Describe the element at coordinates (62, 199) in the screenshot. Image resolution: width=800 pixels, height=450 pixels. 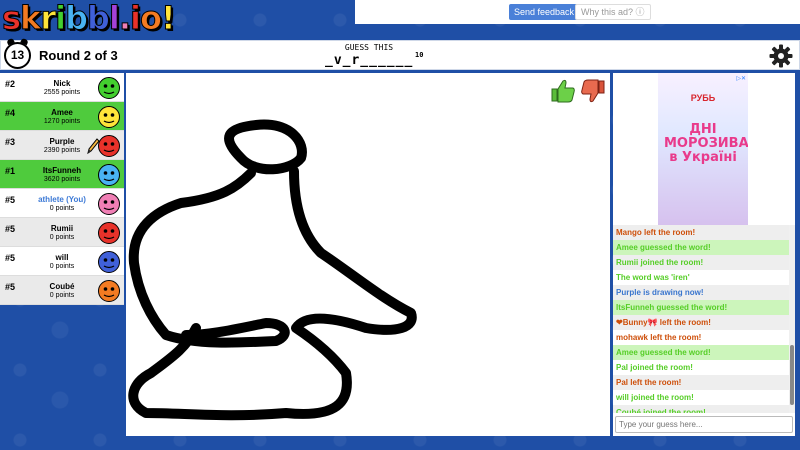
I see `player-name: athlete (You)` at that location.